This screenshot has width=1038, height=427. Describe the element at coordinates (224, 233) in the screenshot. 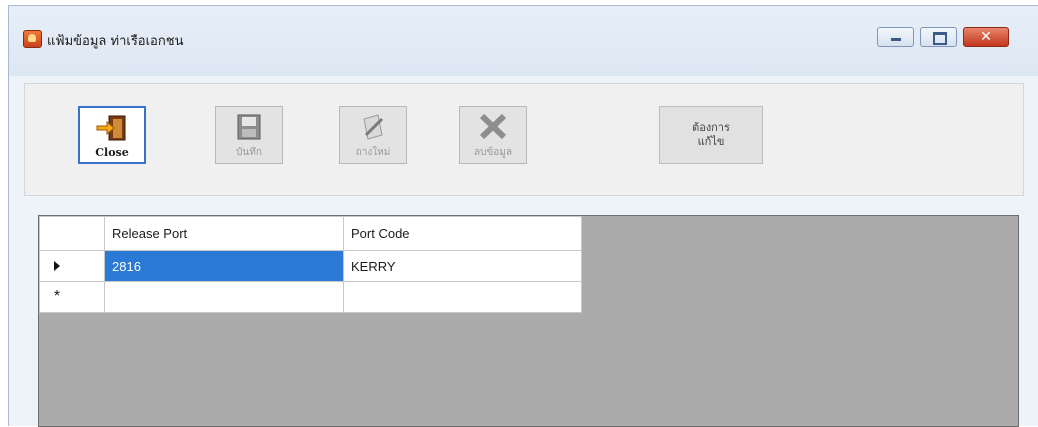

I see `column-header-release-port: Release Port` at that location.